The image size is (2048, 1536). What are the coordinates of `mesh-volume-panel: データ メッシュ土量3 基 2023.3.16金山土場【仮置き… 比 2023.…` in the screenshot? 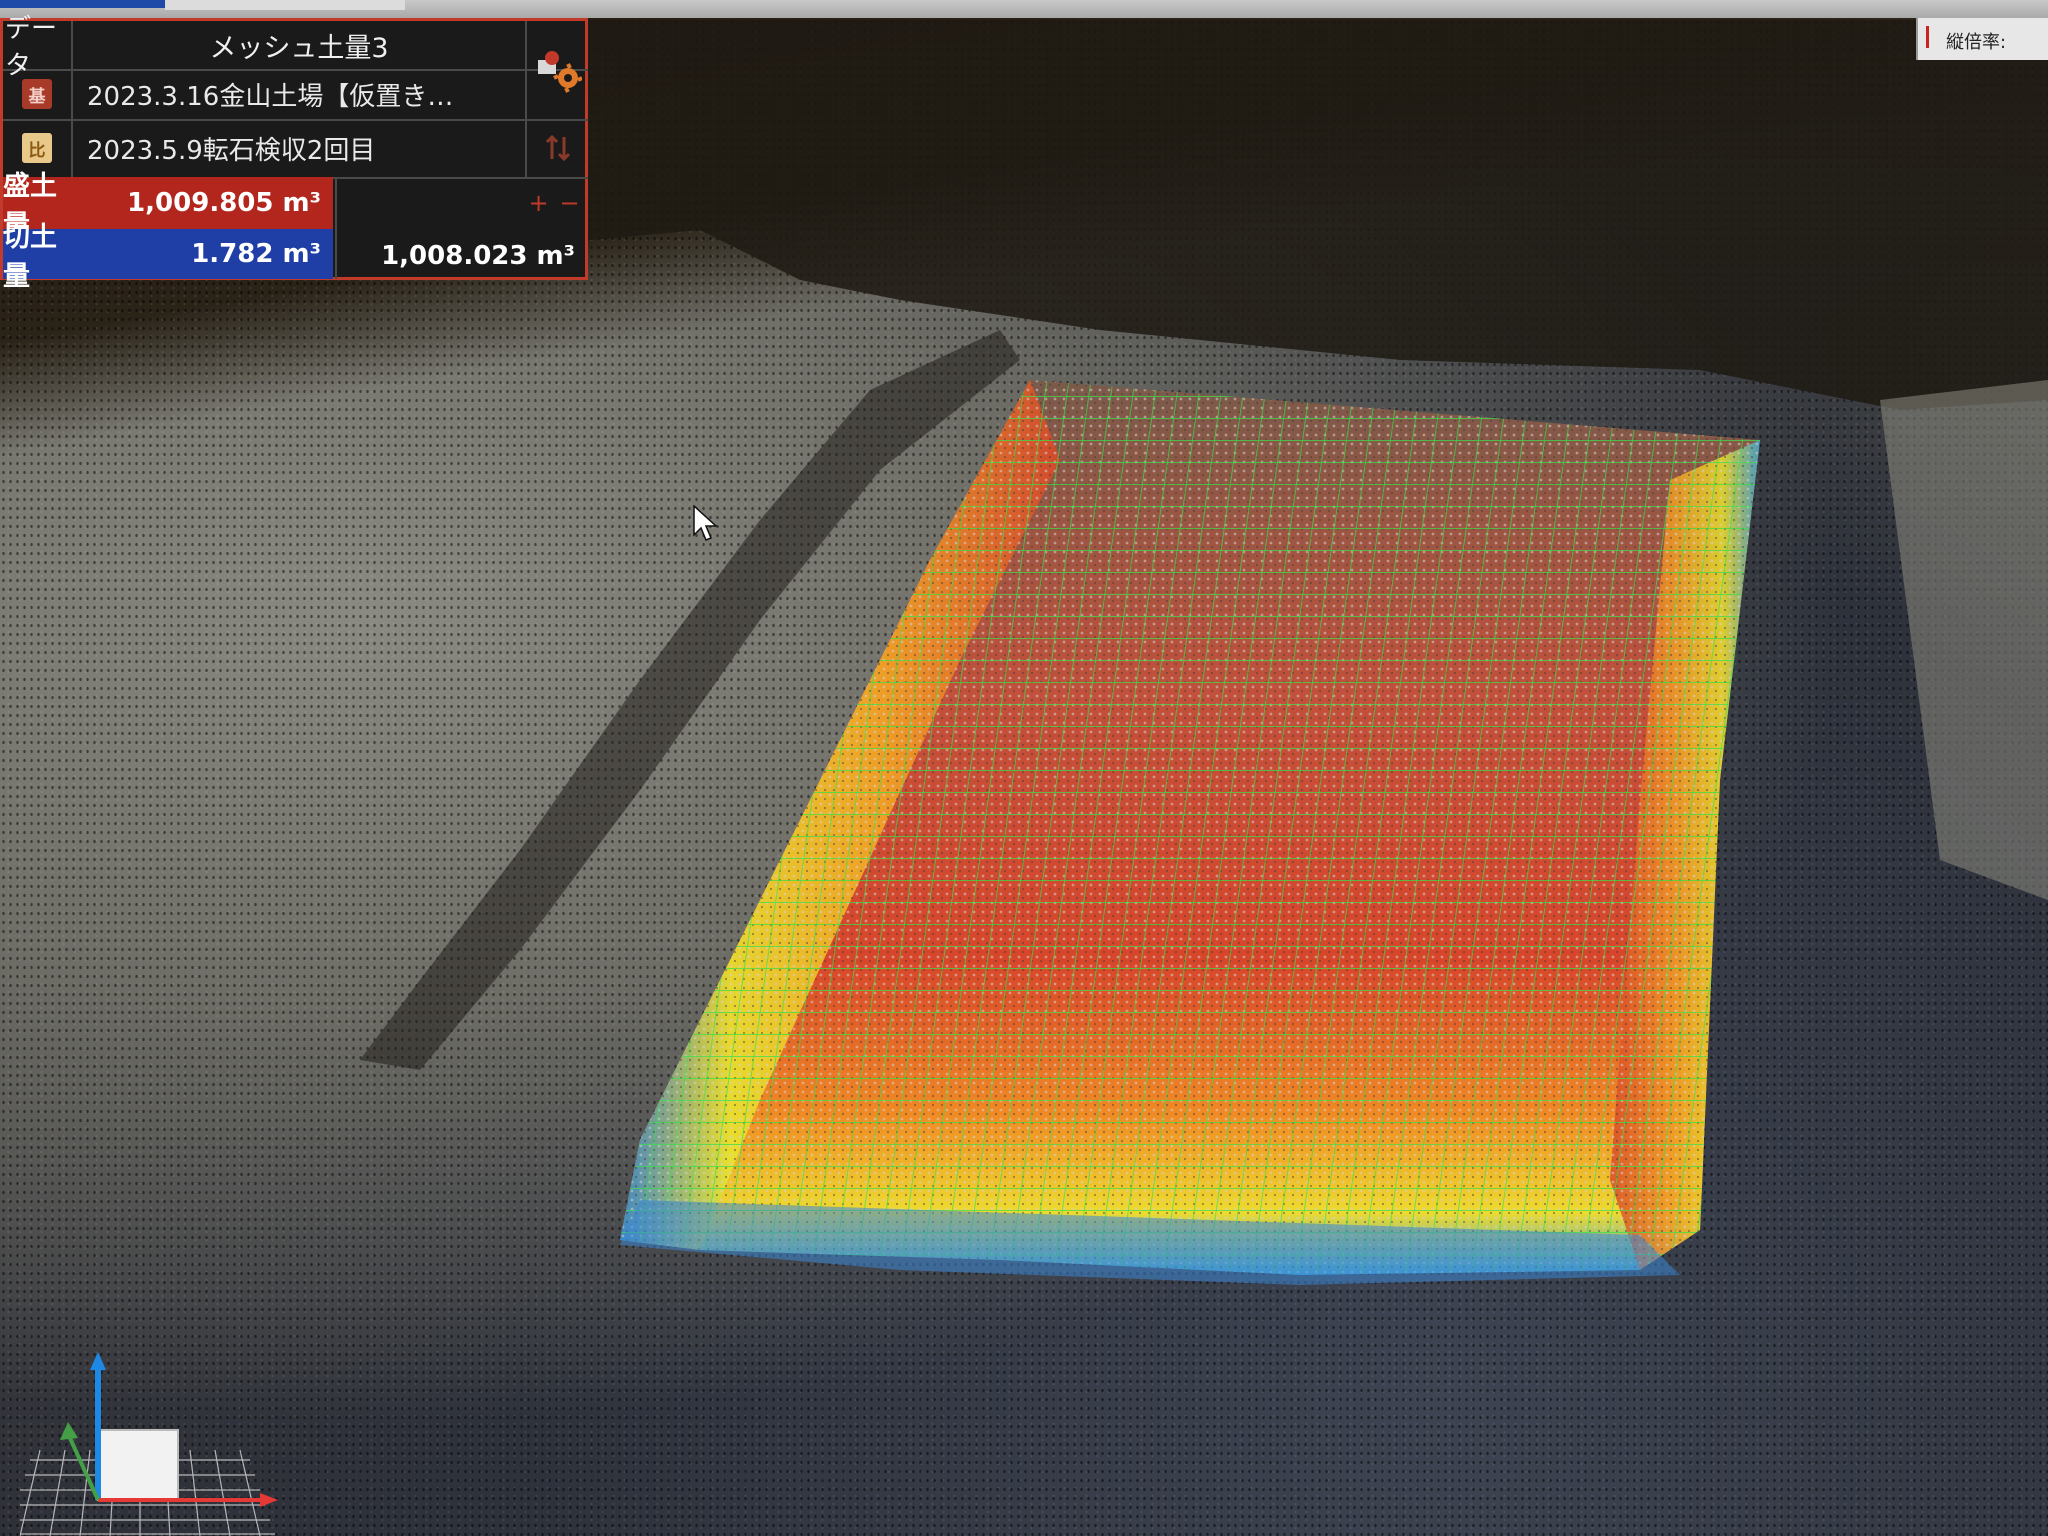 It's located at (294, 153).